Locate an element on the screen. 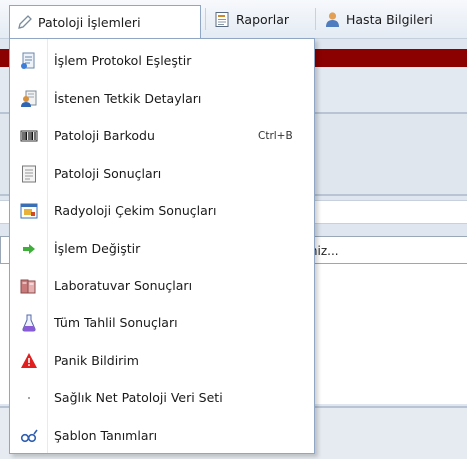  menu-item-label: Şablon Tanımları is located at coordinates (106, 435).